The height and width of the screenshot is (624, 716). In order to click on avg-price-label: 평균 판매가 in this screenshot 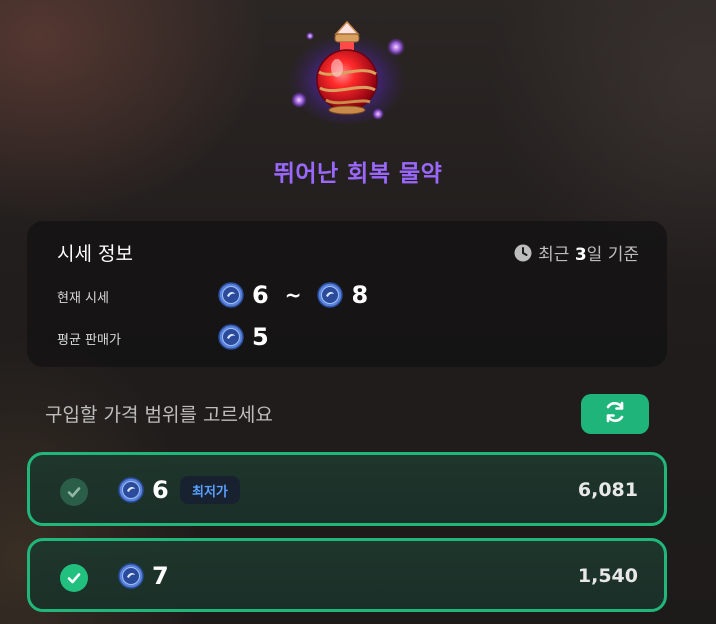, I will do `click(89, 340)`.